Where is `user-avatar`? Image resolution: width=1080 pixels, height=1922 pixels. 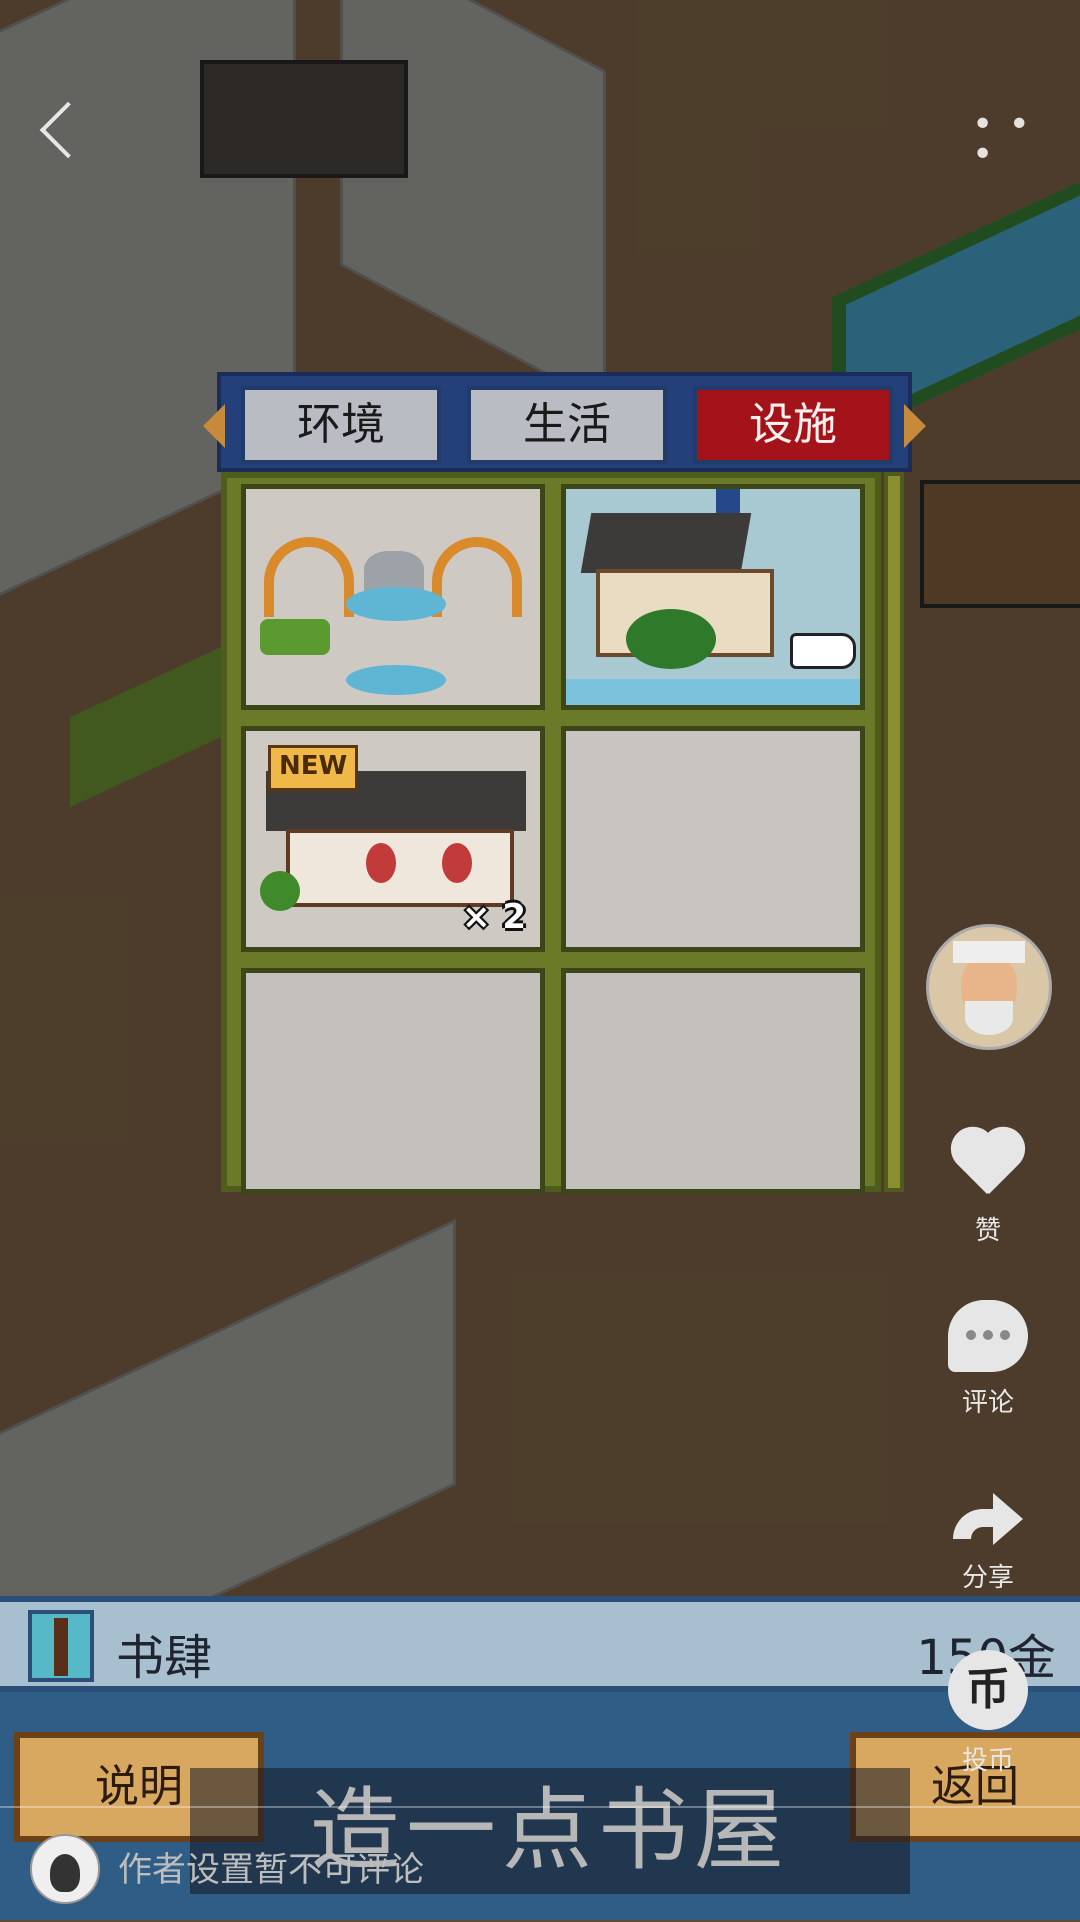
user-avatar is located at coordinates (65, 1869).